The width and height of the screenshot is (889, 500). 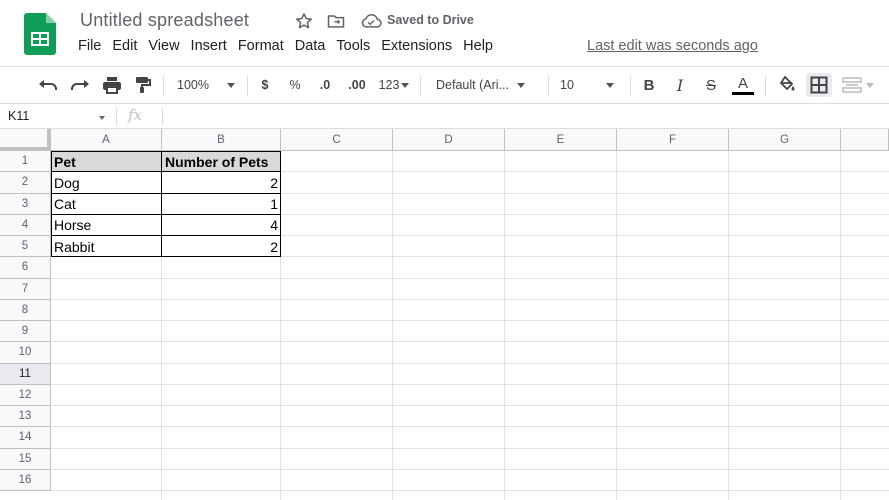 I want to click on menu-tools: Tools, so click(x=357, y=46).